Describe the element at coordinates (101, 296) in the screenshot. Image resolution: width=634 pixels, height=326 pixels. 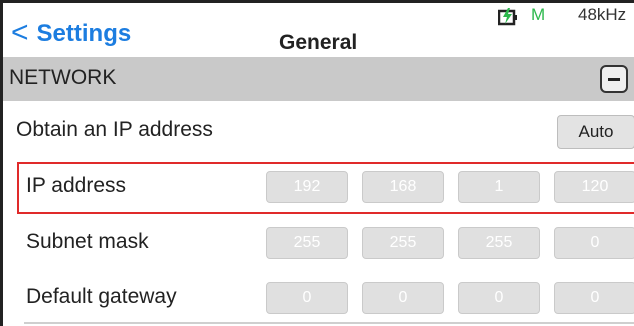
I see `default-gateway-label: Default gateway` at that location.